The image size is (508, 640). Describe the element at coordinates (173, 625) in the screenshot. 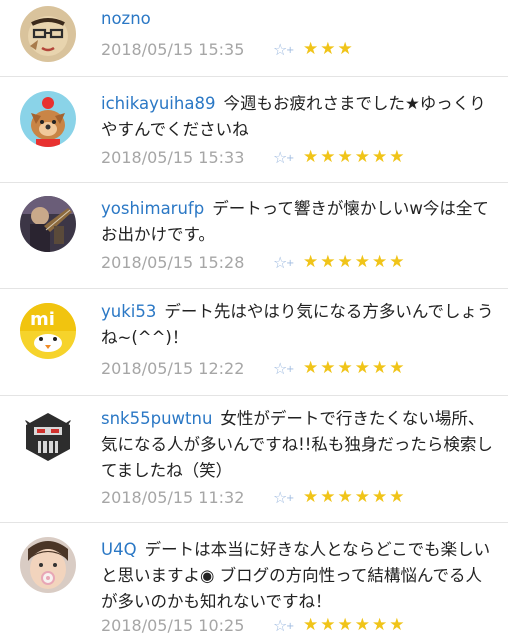

I see `timestamp: 2018/05/15 10:25` at that location.